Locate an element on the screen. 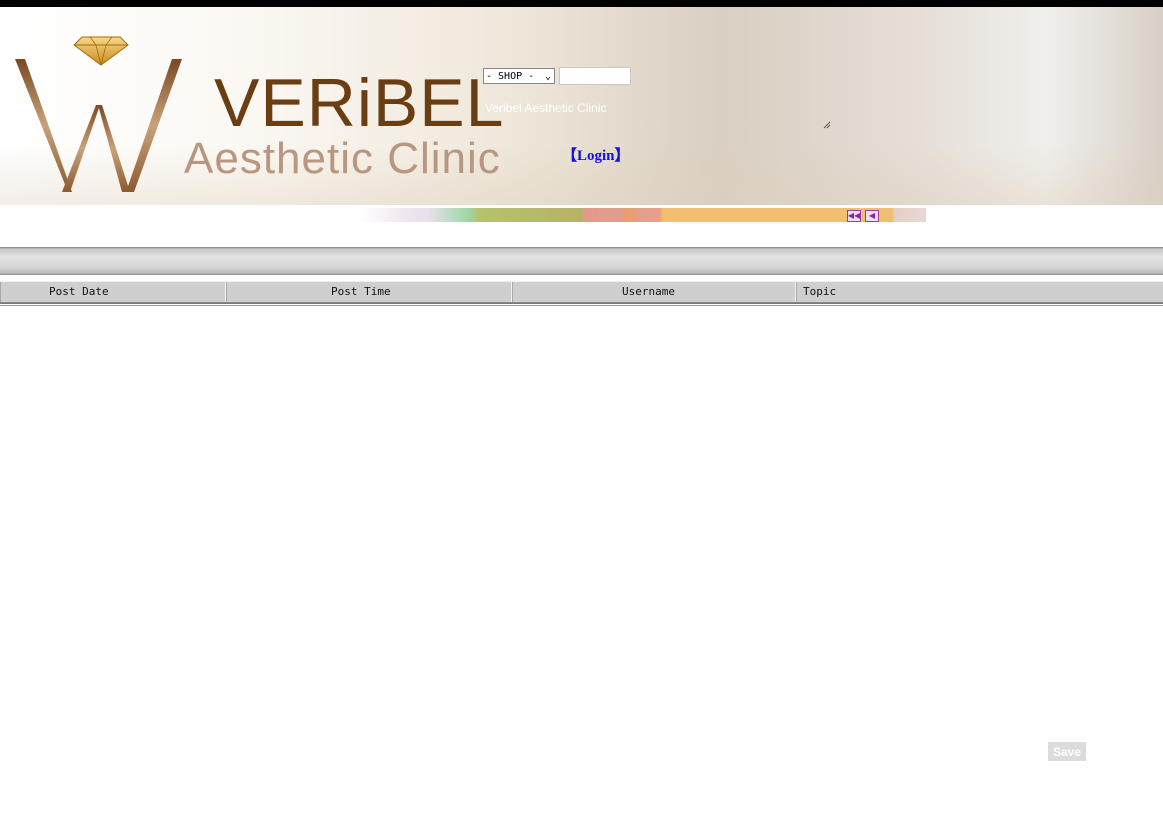  diamond-icon is located at coordinates (101, 51).